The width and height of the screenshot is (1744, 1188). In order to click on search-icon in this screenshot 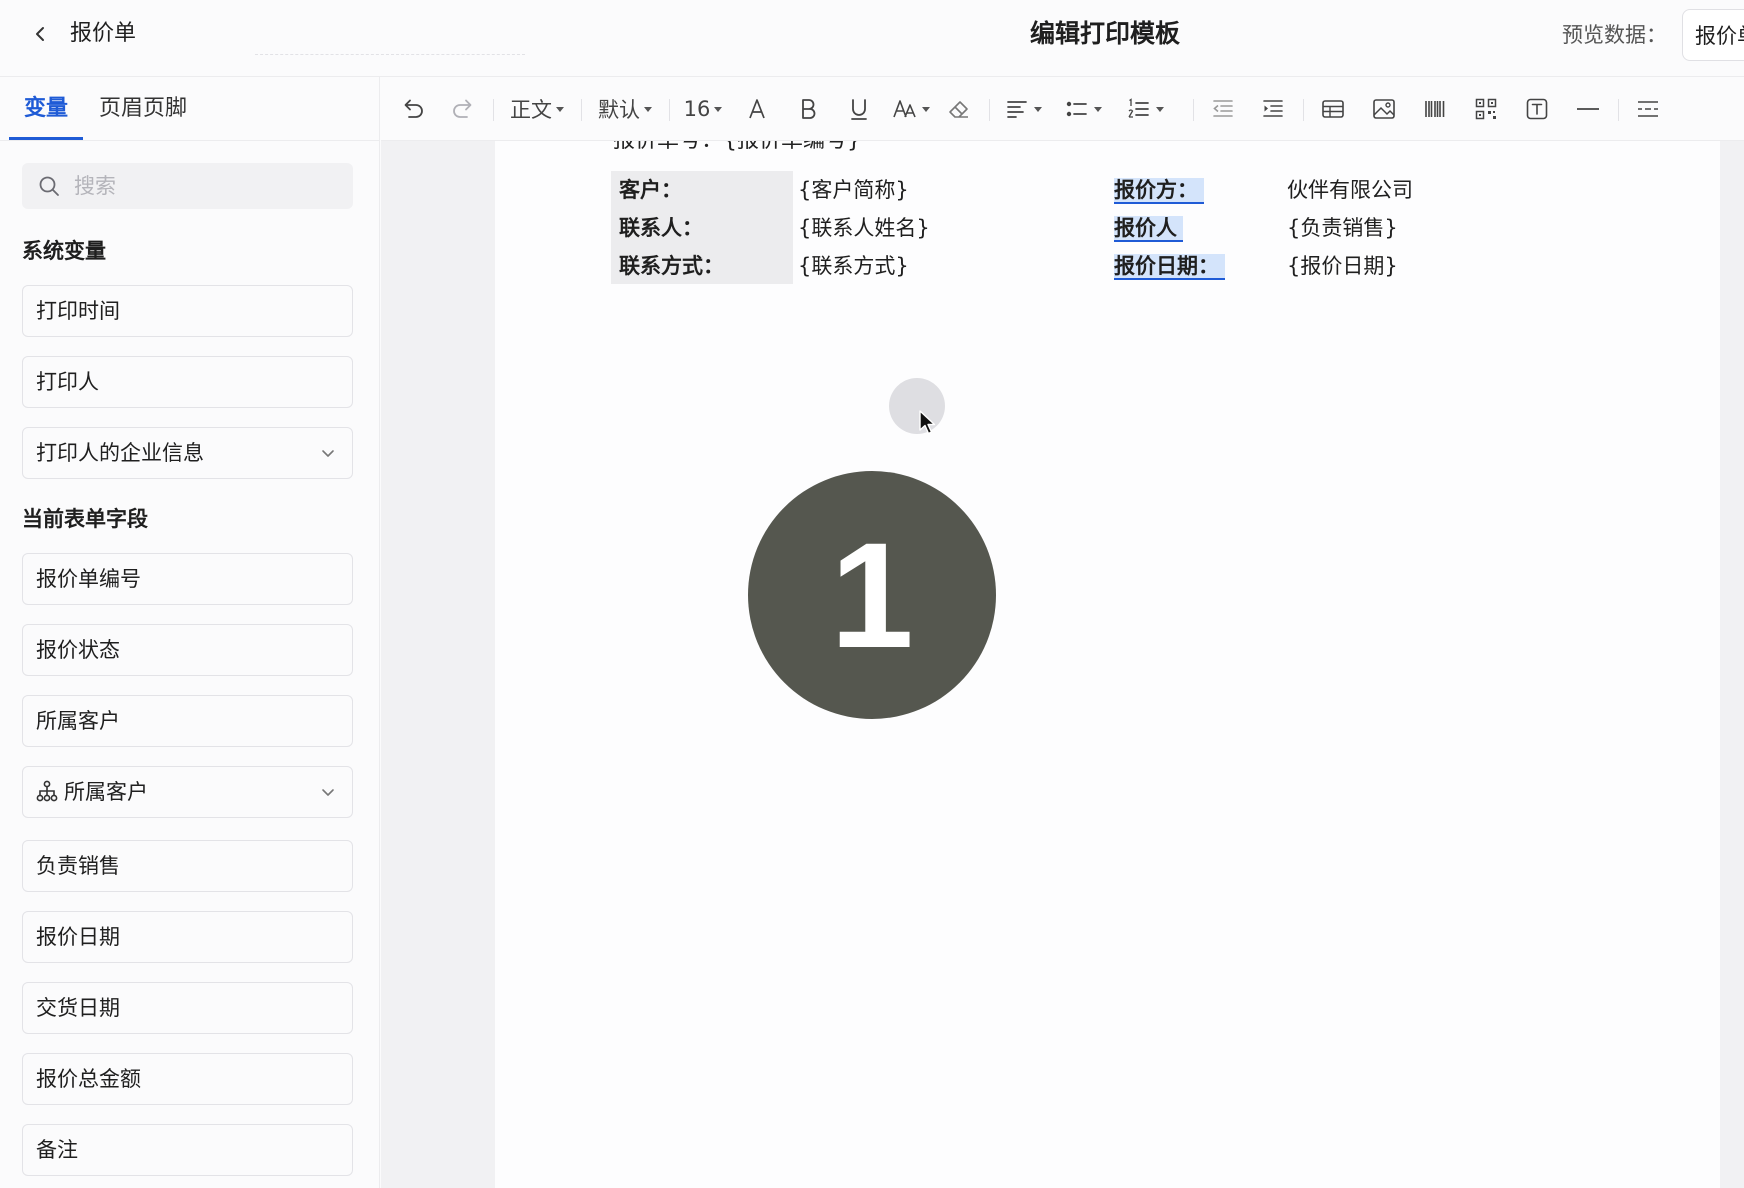, I will do `click(49, 186)`.